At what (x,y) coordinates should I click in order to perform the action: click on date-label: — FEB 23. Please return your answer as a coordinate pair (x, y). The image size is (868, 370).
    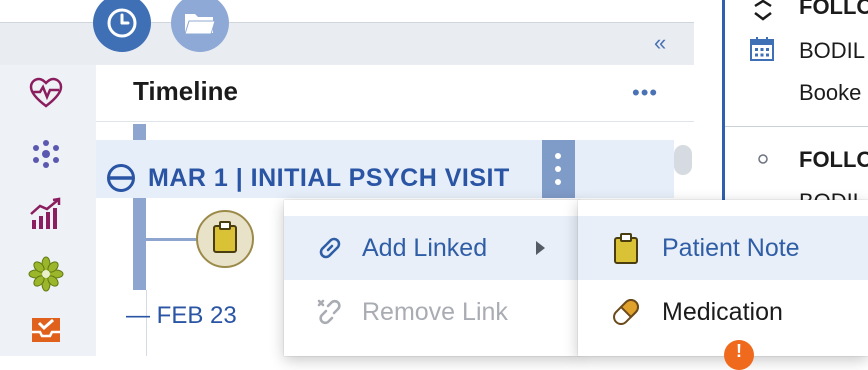
    Looking at the image, I should click on (181, 316).